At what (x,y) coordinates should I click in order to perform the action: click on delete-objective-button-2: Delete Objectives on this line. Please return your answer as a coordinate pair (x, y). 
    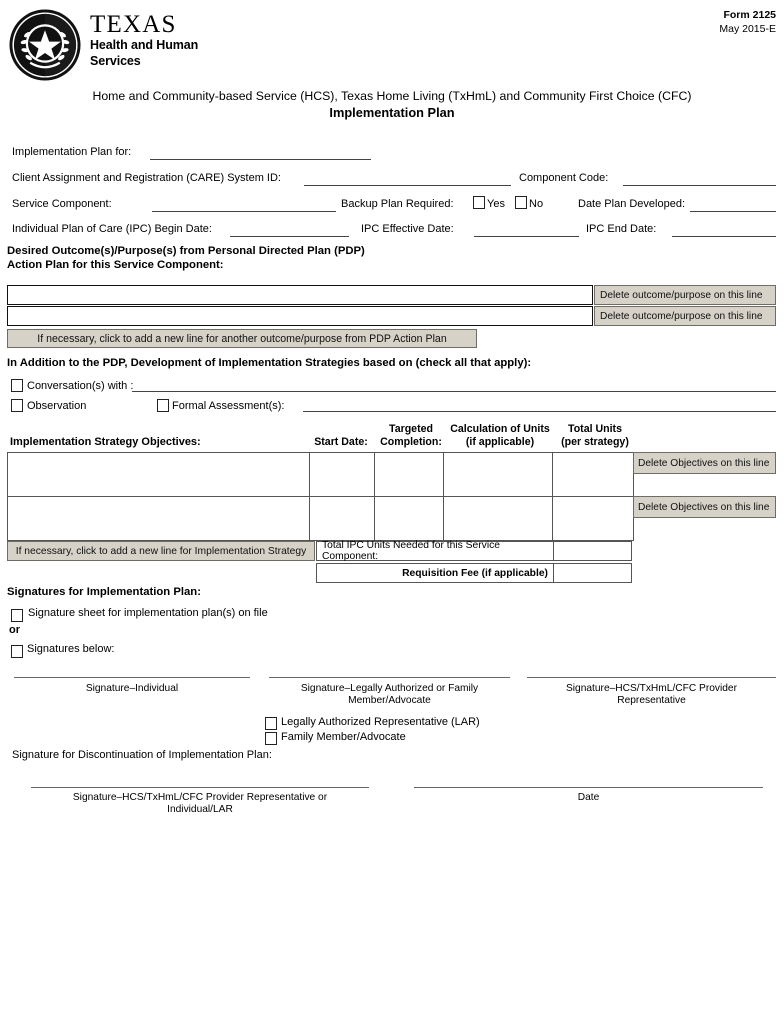
    Looking at the image, I should click on (704, 507).